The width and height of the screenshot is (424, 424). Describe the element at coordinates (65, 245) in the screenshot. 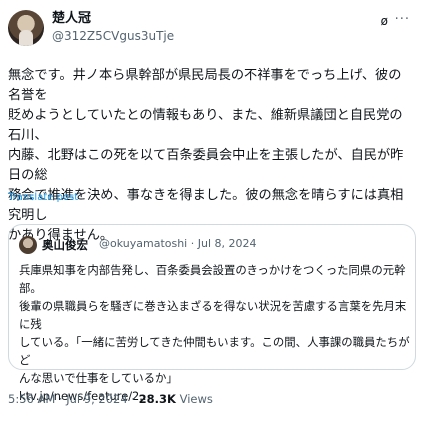

I see `quoted-author-name: 奥山俊宏` at that location.